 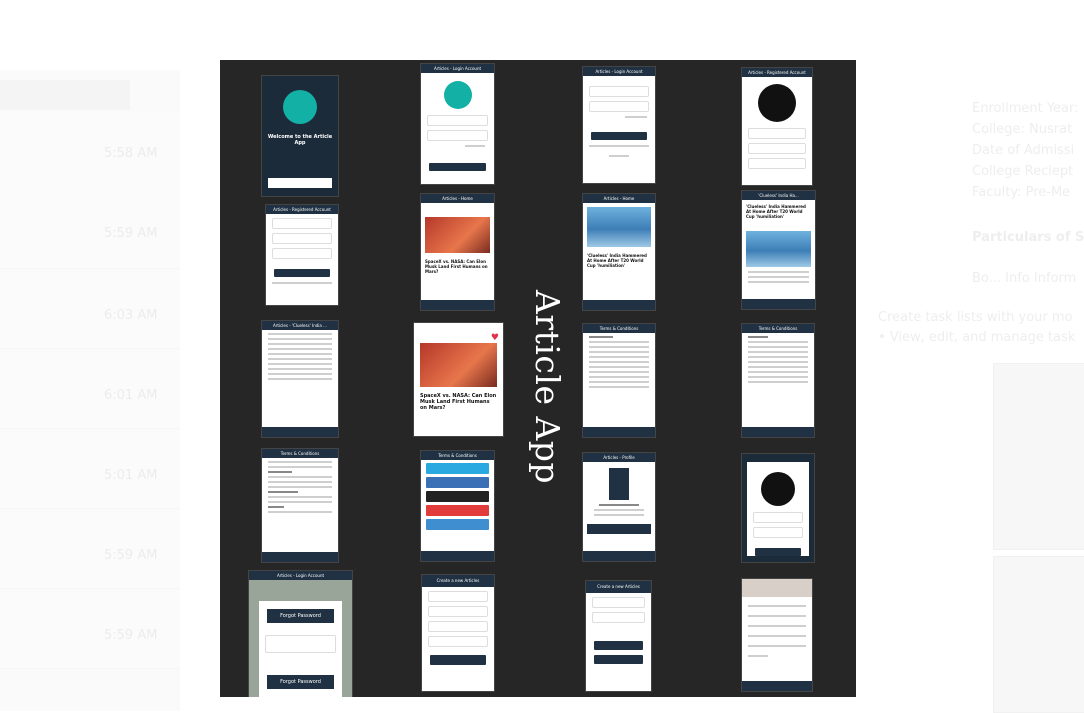 What do you see at coordinates (1023, 171) in the screenshot?
I see `background-text: College Reciept` at bounding box center [1023, 171].